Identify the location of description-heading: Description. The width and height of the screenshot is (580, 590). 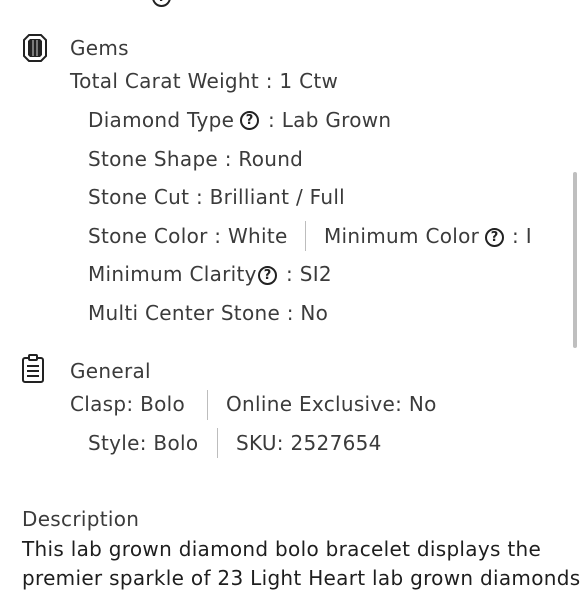
(81, 519).